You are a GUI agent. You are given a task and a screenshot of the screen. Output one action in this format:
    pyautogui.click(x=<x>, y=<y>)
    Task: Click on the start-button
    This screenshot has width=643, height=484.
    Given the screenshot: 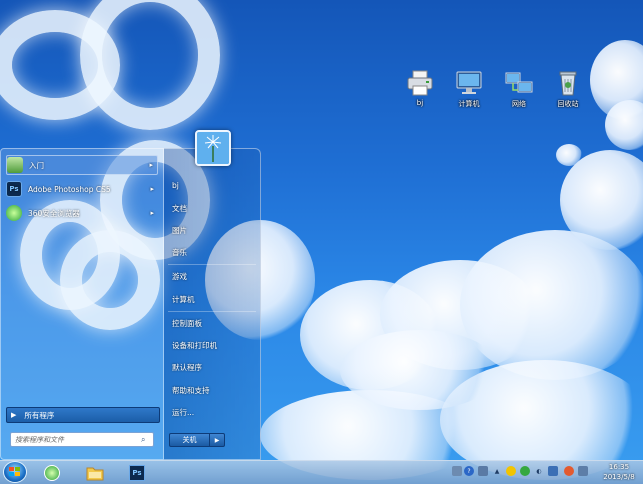 What is the action you would take?
    pyautogui.click(x=15, y=472)
    